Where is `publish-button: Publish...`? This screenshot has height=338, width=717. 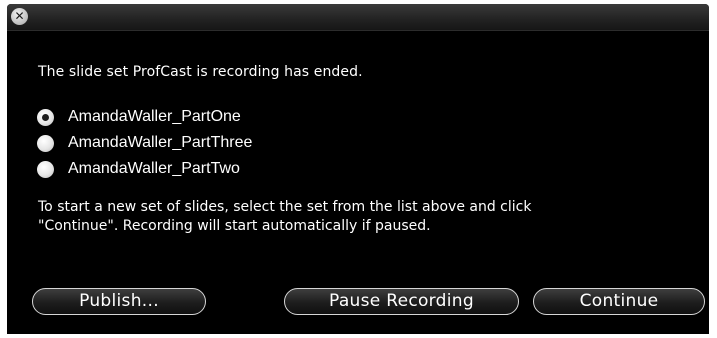 publish-button: Publish... is located at coordinates (119, 301).